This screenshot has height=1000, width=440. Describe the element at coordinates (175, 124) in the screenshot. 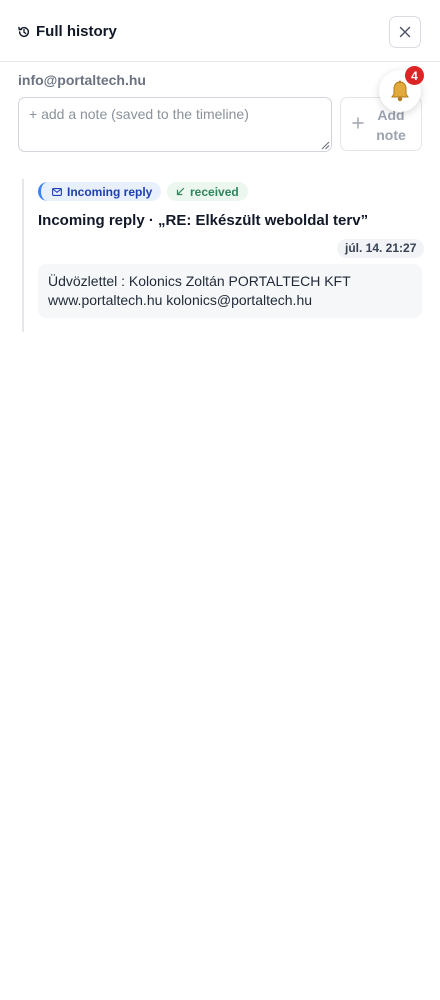

I see `note-input` at that location.